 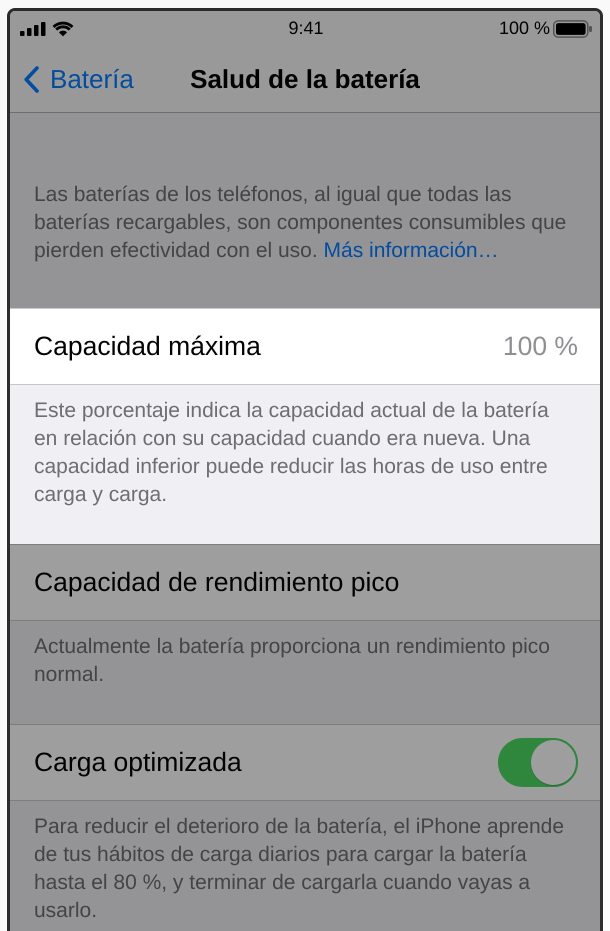 What do you see at coordinates (292, 661) in the screenshot?
I see `footer-text: Actualmente la batería proporciona un rendimiento pico normal.` at bounding box center [292, 661].